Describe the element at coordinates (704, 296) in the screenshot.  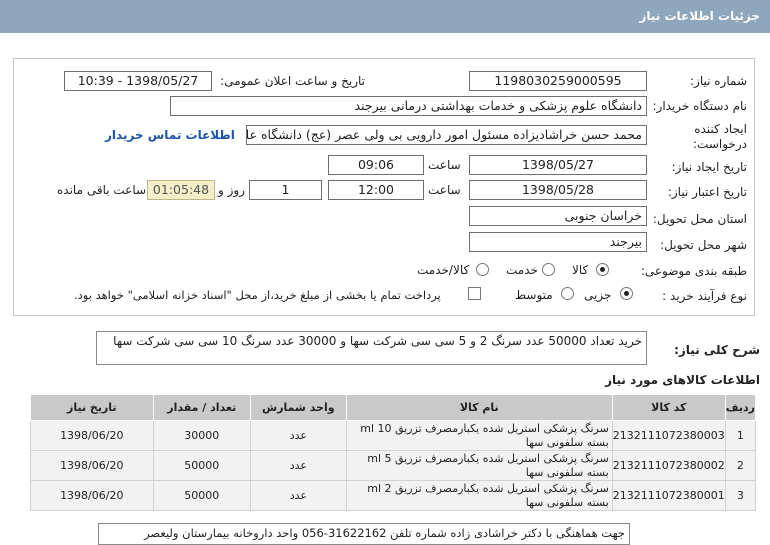
I see `process-label: نوع فرآیند خرید :` at that location.